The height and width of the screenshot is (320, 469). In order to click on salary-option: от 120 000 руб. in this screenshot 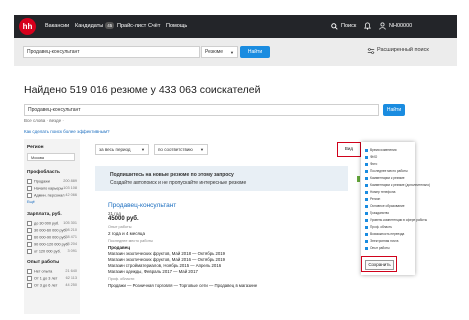, I will do `click(44, 251)`.